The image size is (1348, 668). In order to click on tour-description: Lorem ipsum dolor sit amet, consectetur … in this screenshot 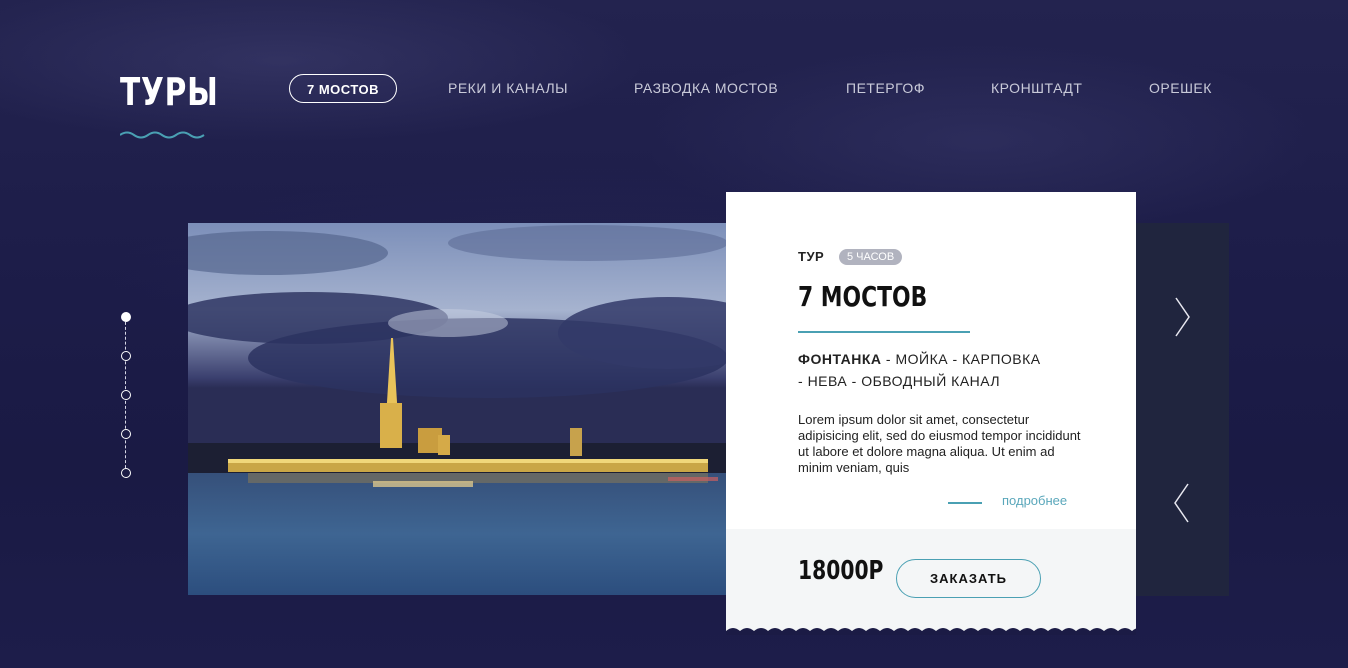, I will do `click(939, 443)`.